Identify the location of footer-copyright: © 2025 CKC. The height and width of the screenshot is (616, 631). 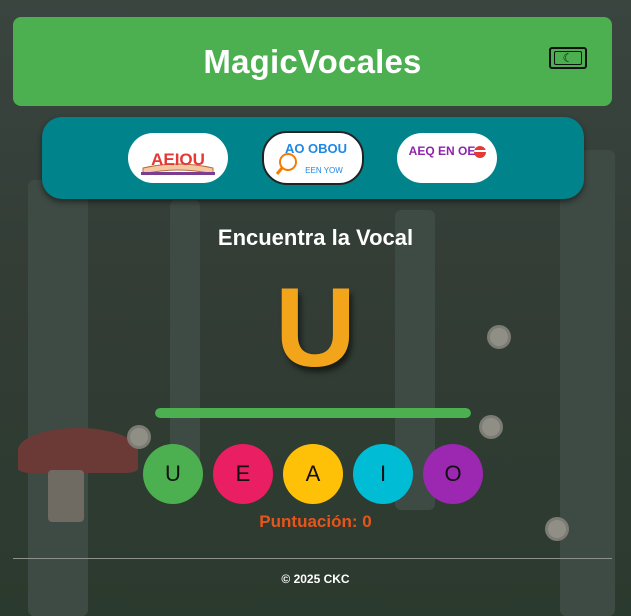
(315, 579).